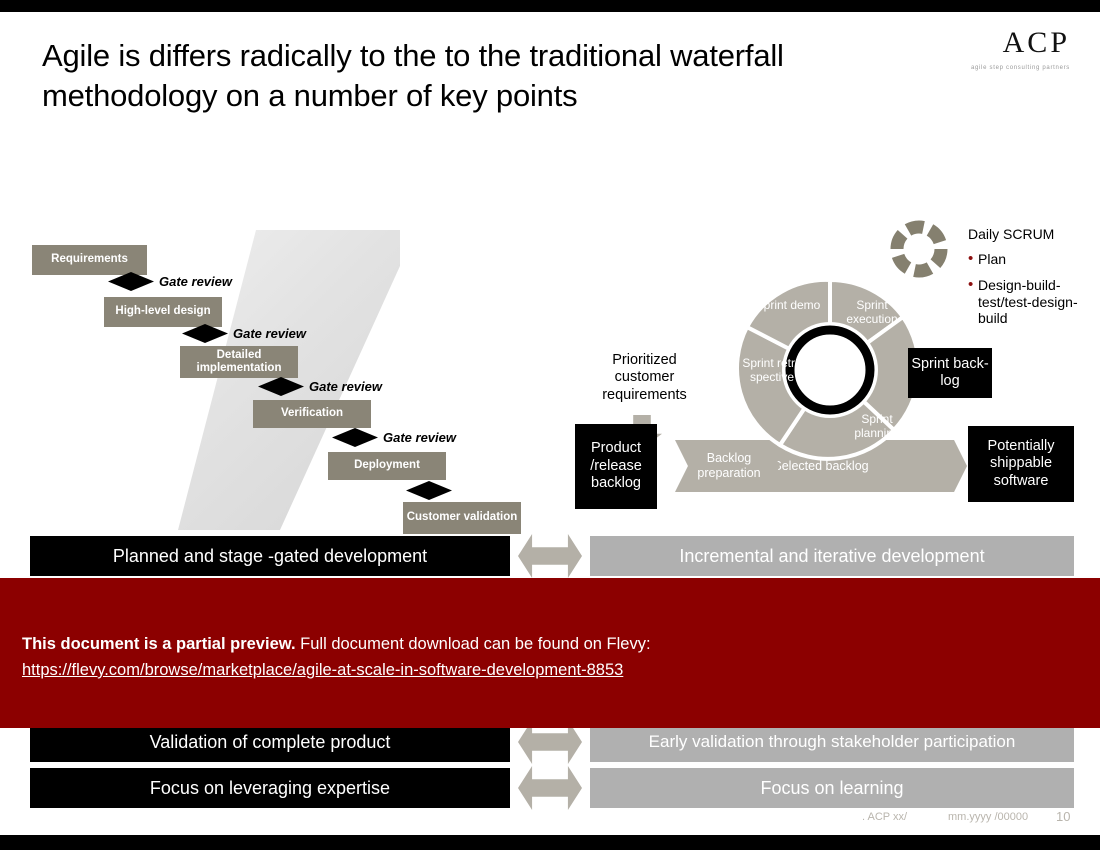 The image size is (1100, 850). Describe the element at coordinates (163, 312) in the screenshot. I see `waterfall-stage-high-level-design: High-level design` at that location.